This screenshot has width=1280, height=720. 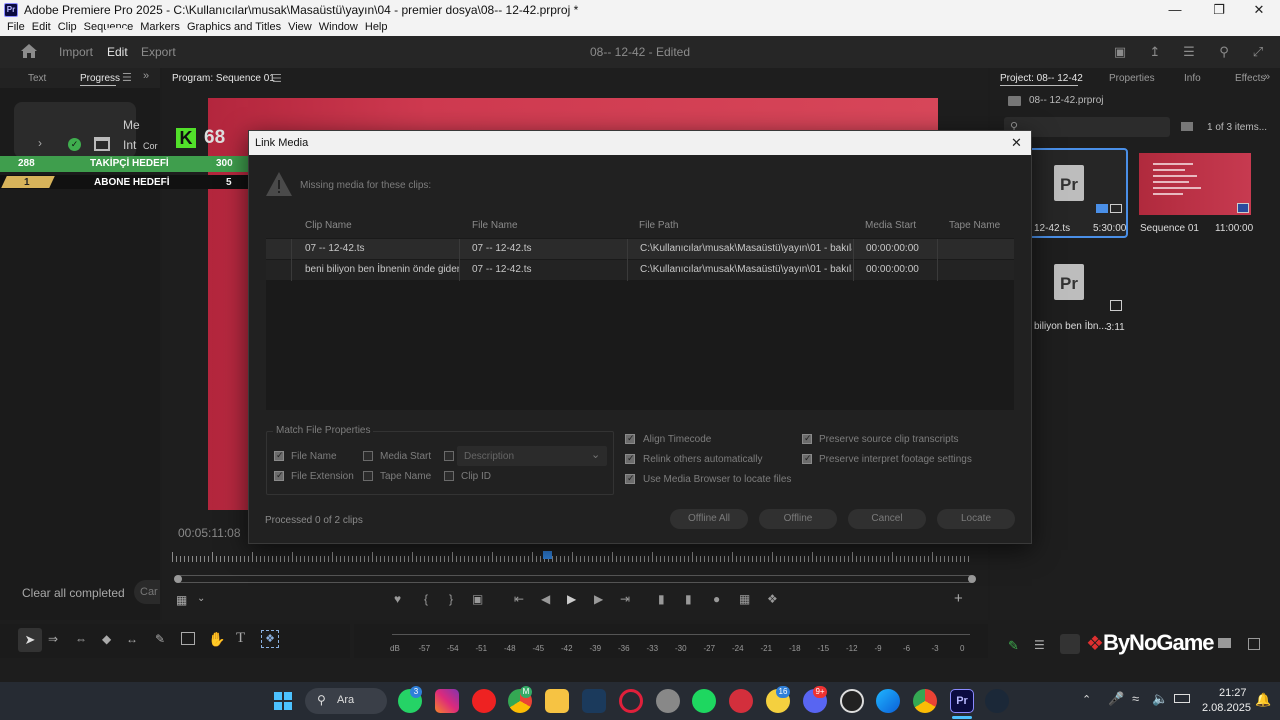 What do you see at coordinates (1175, 10) in the screenshot?
I see `minimize-icon: —` at bounding box center [1175, 10].